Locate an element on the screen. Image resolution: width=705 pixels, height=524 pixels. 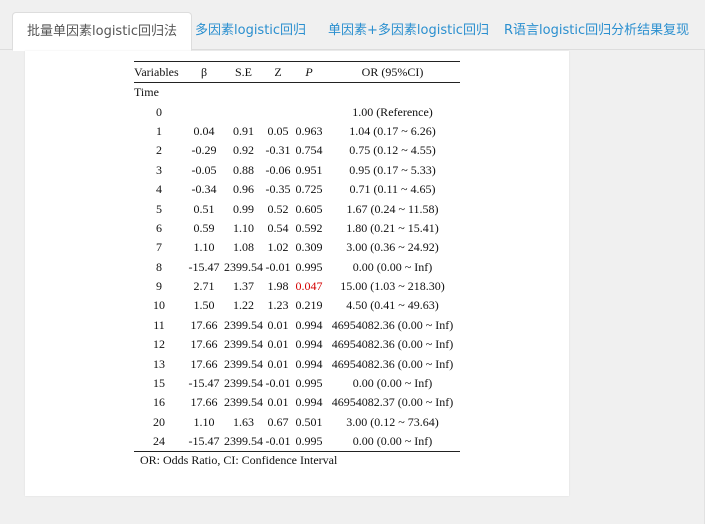
header-or-ci: OR (95%CI) is located at coordinates (392, 72).